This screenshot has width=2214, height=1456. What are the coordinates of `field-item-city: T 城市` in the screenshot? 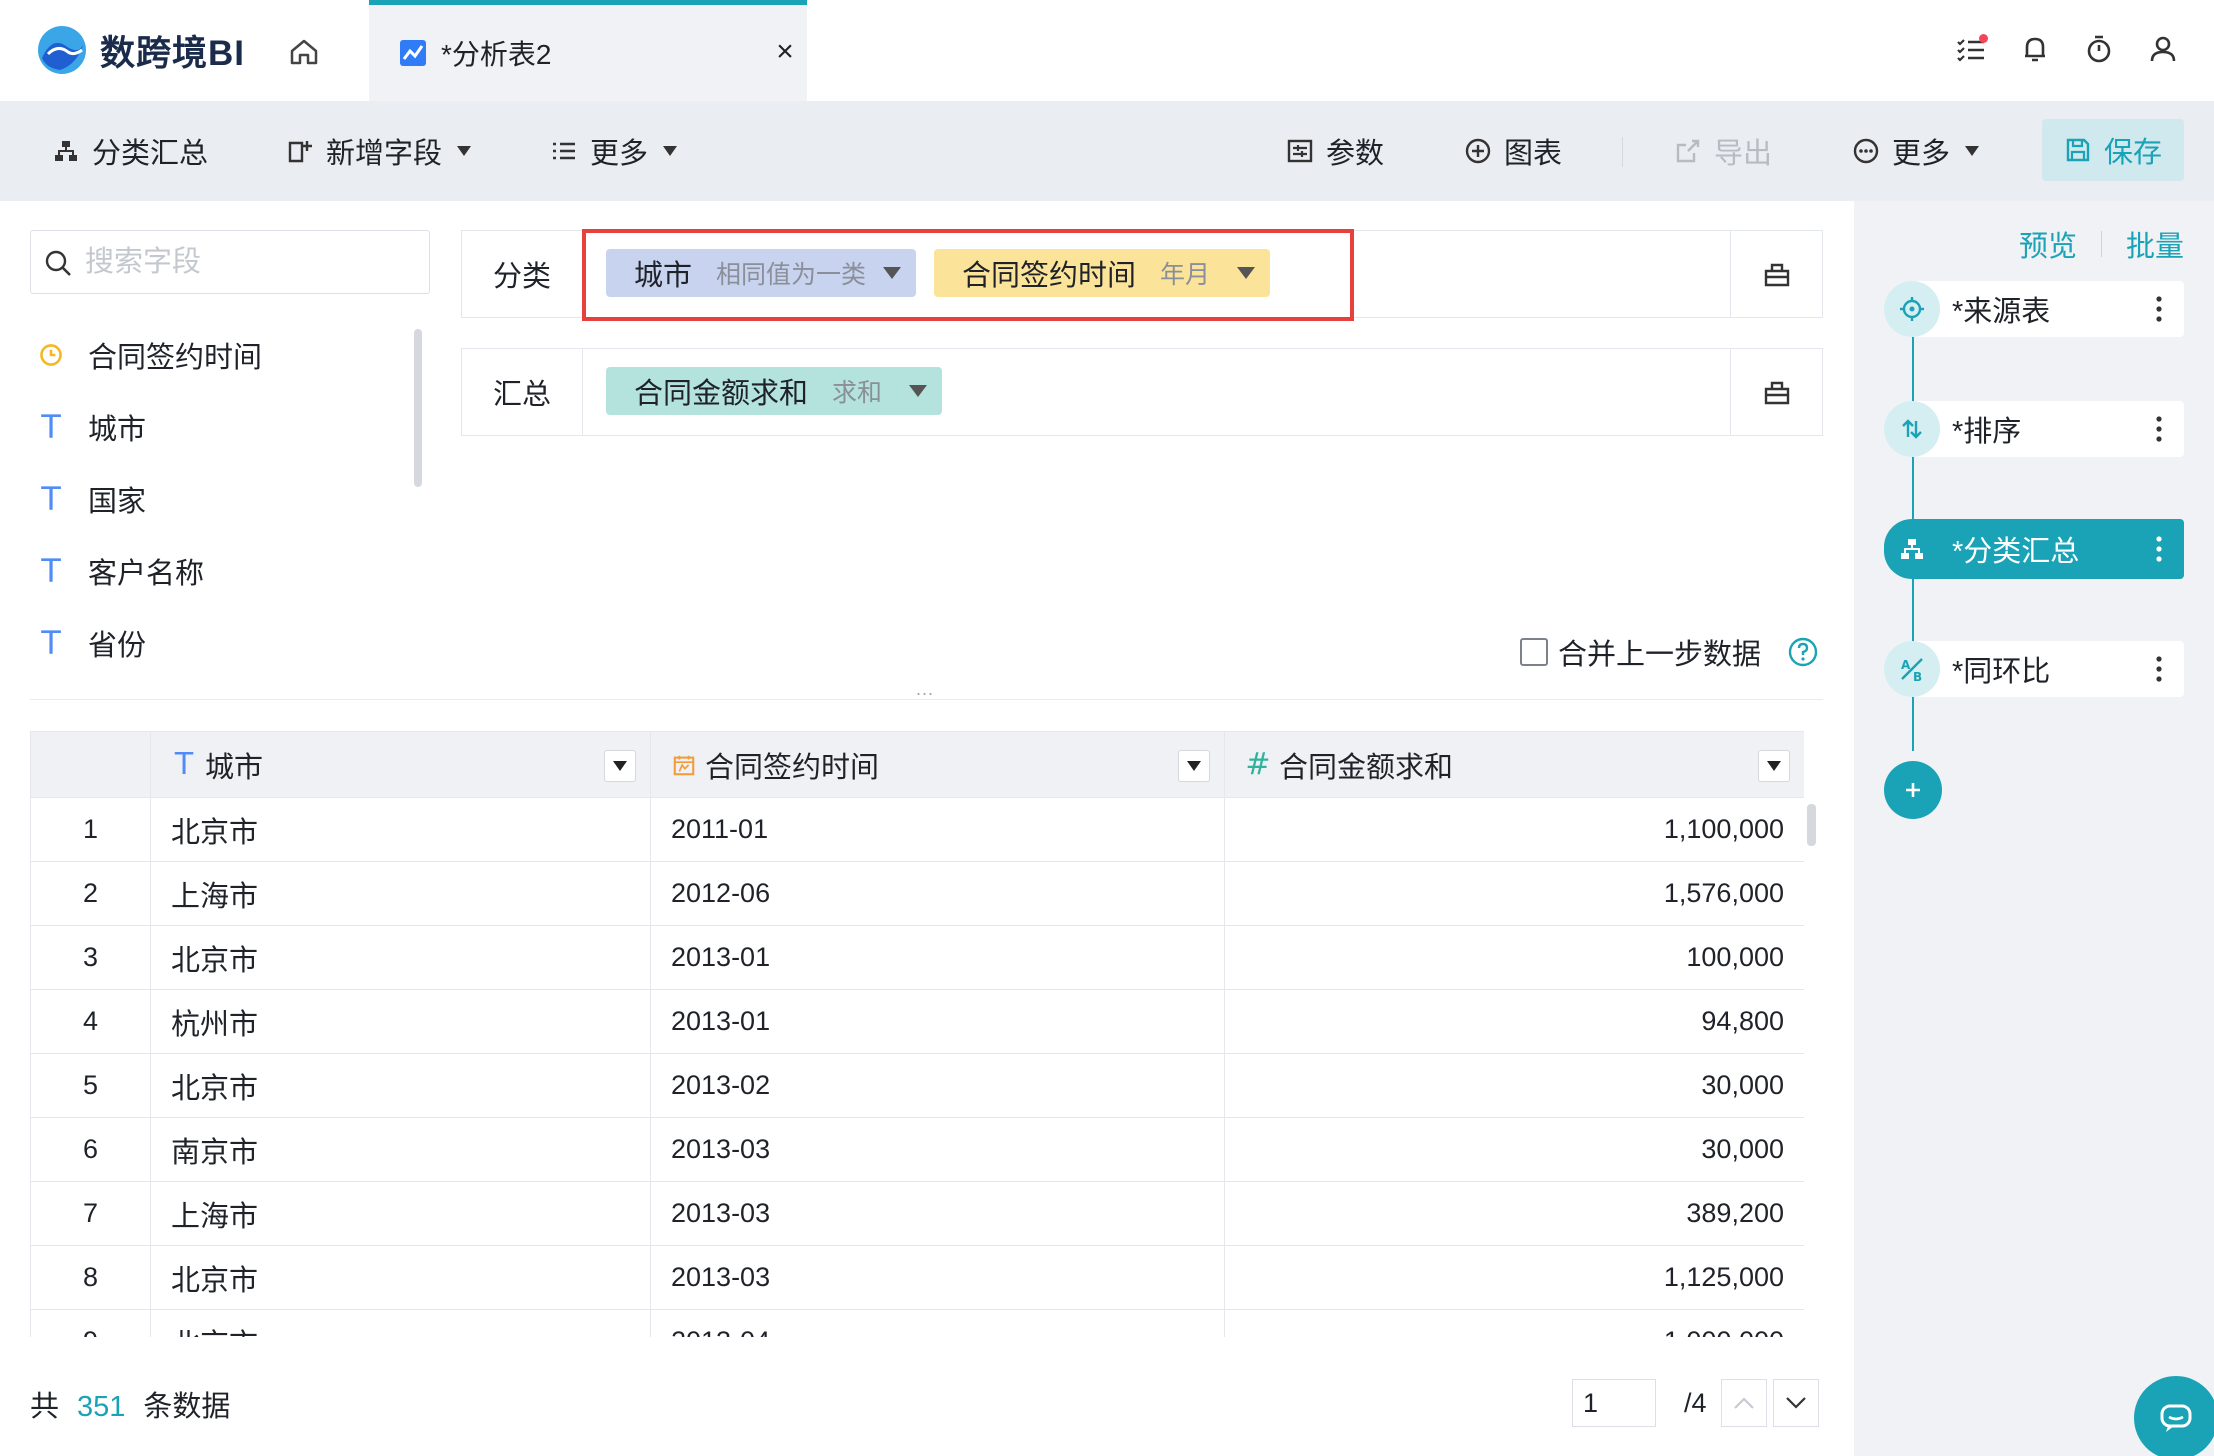 It's located at (216, 427).